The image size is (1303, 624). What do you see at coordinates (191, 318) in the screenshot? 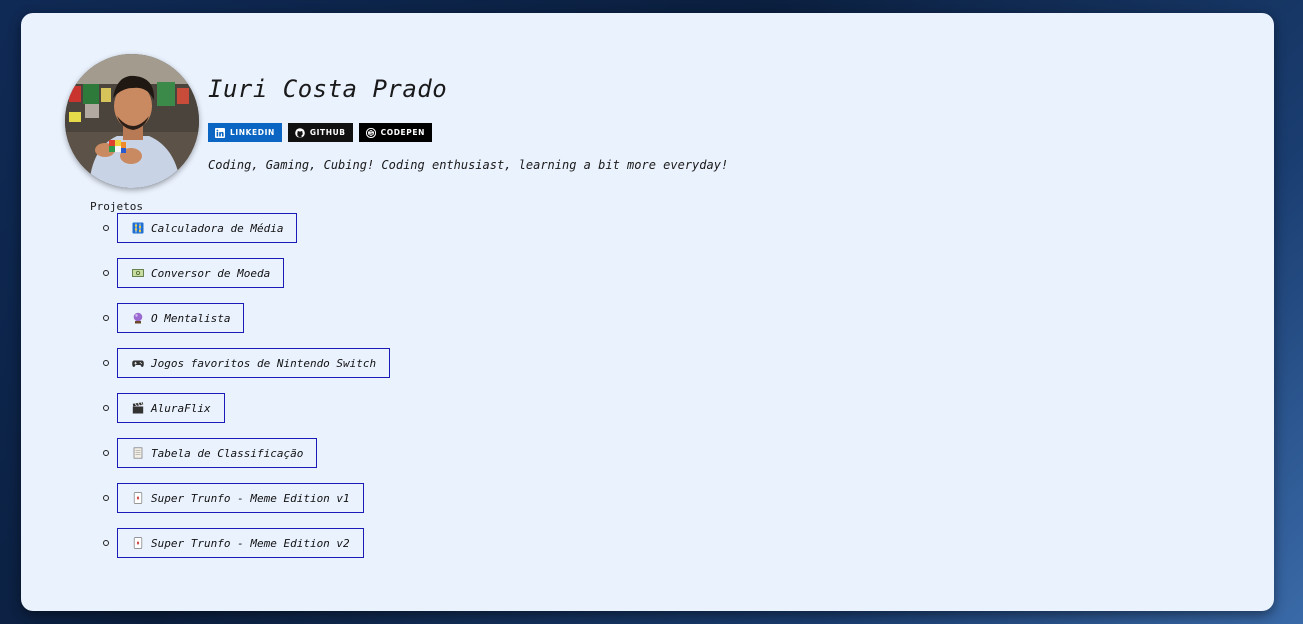
I see `project-label: O Mentalista` at bounding box center [191, 318].